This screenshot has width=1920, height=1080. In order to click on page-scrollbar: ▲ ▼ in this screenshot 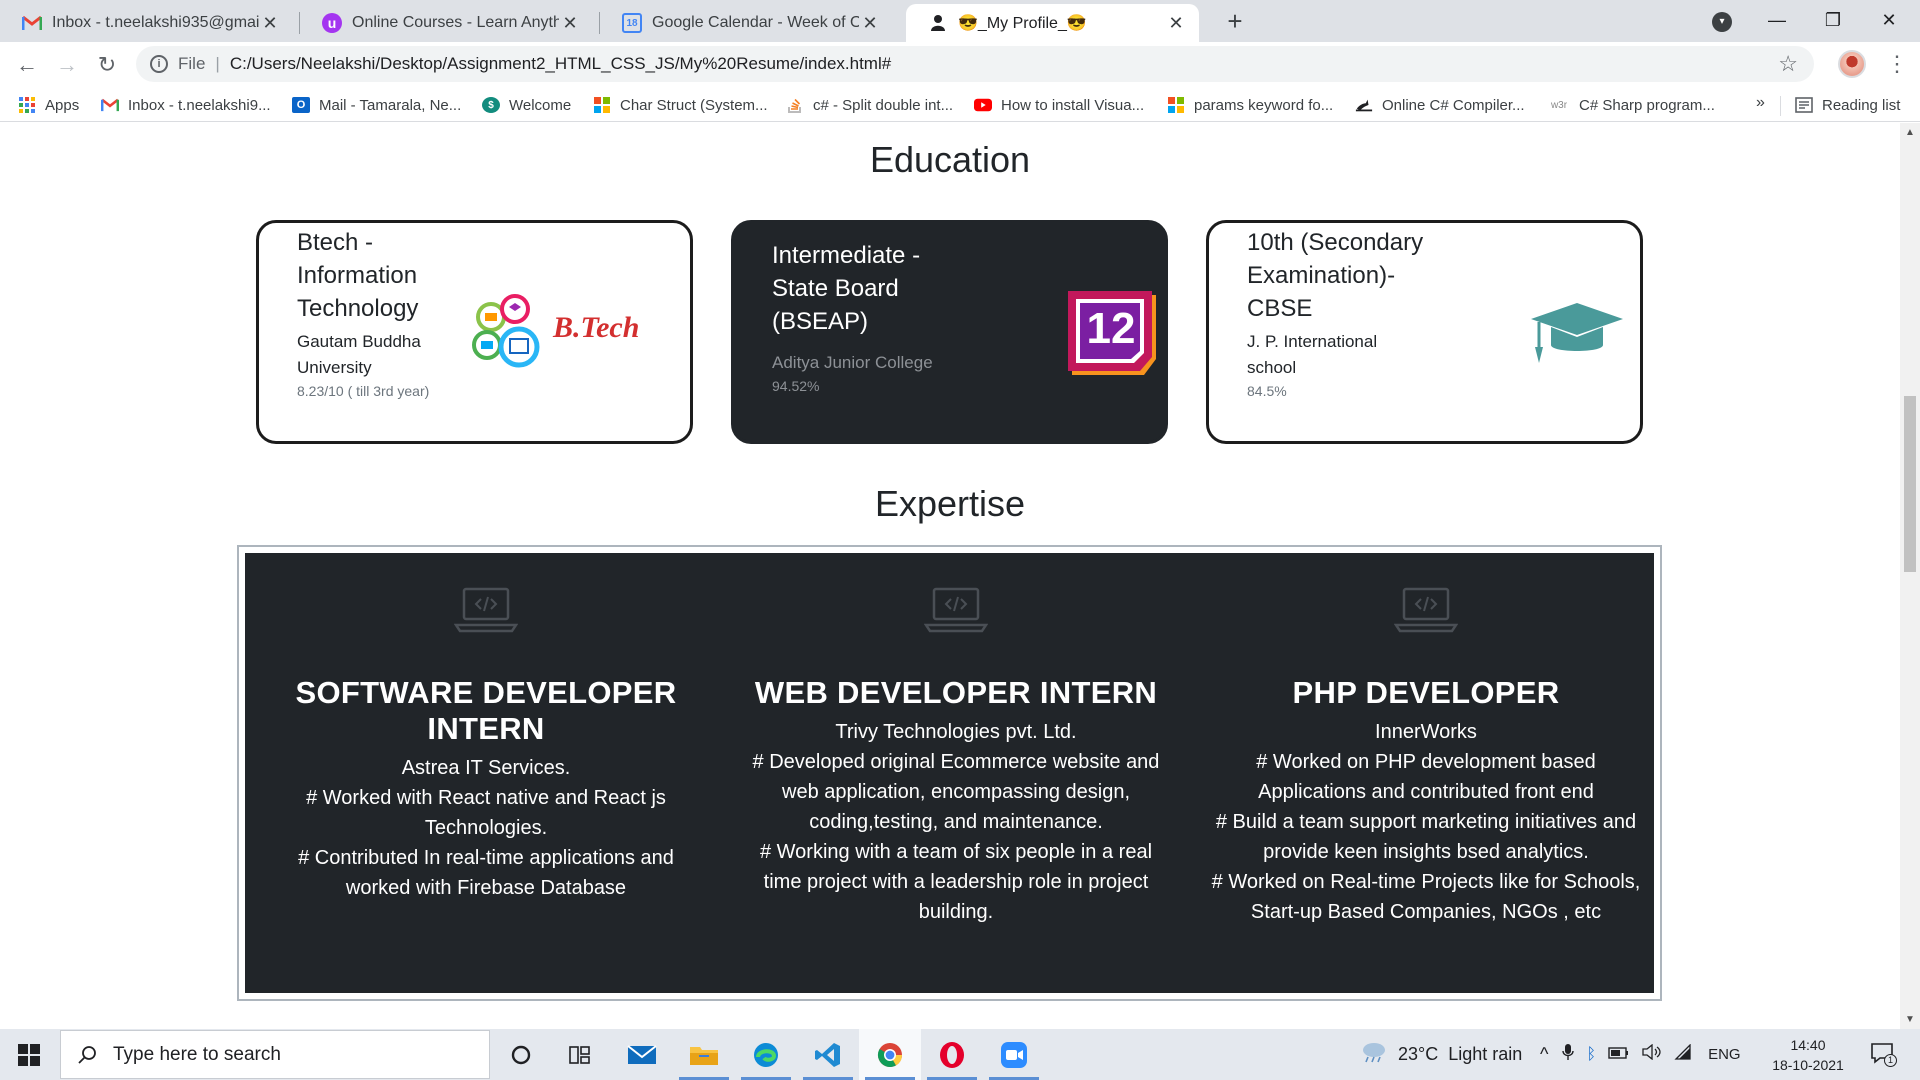, I will do `click(1910, 576)`.